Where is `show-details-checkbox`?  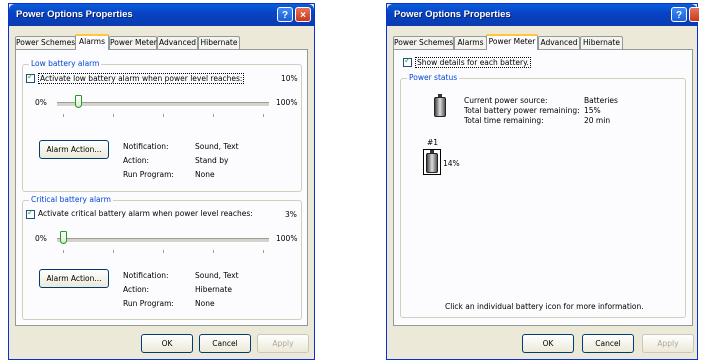
show-details-checkbox is located at coordinates (407, 61).